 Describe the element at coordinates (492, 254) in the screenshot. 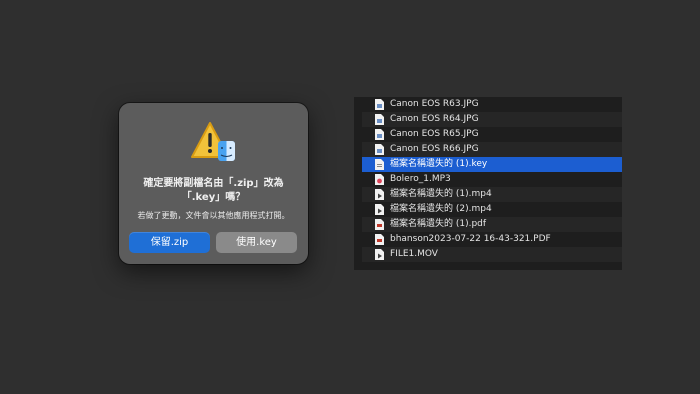

I see `list-item: FILE1.MOV` at that location.